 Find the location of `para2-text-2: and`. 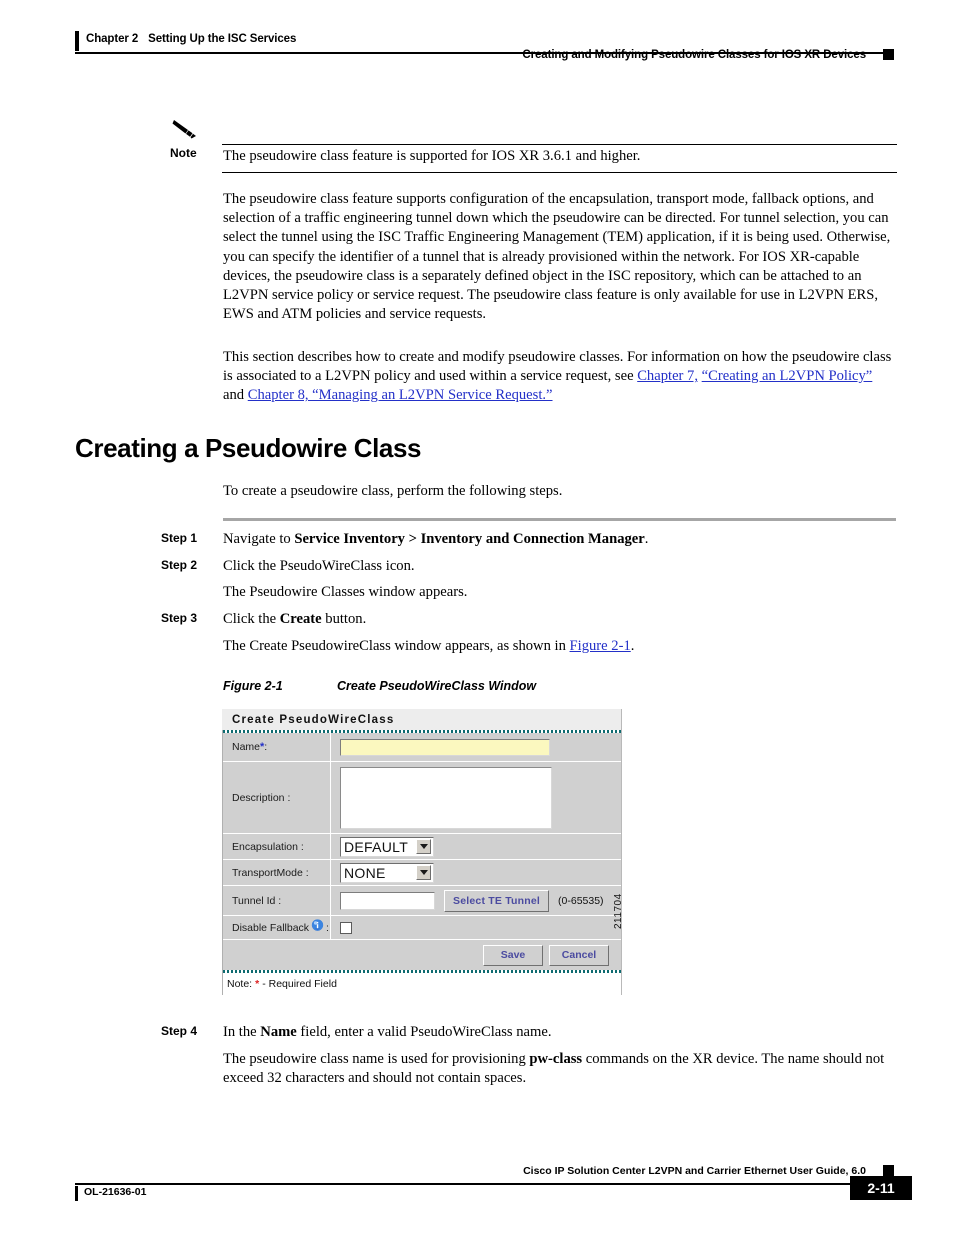

para2-text-2: and is located at coordinates (235, 395).